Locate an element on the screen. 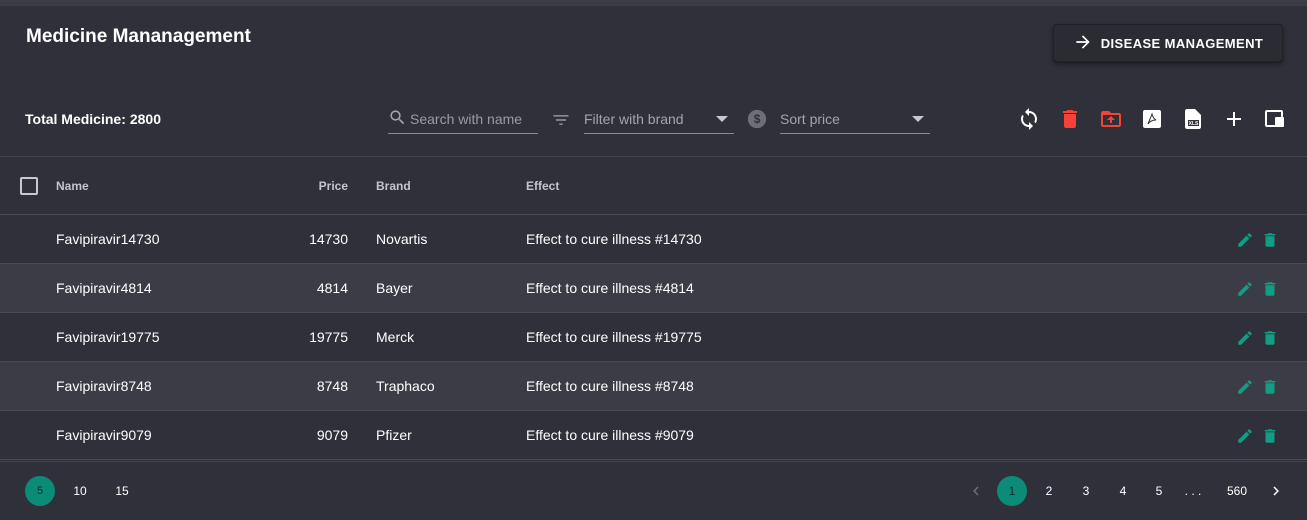 Image resolution: width=1307 pixels, height=520 pixels. columns-icon is located at coordinates (1275, 119).